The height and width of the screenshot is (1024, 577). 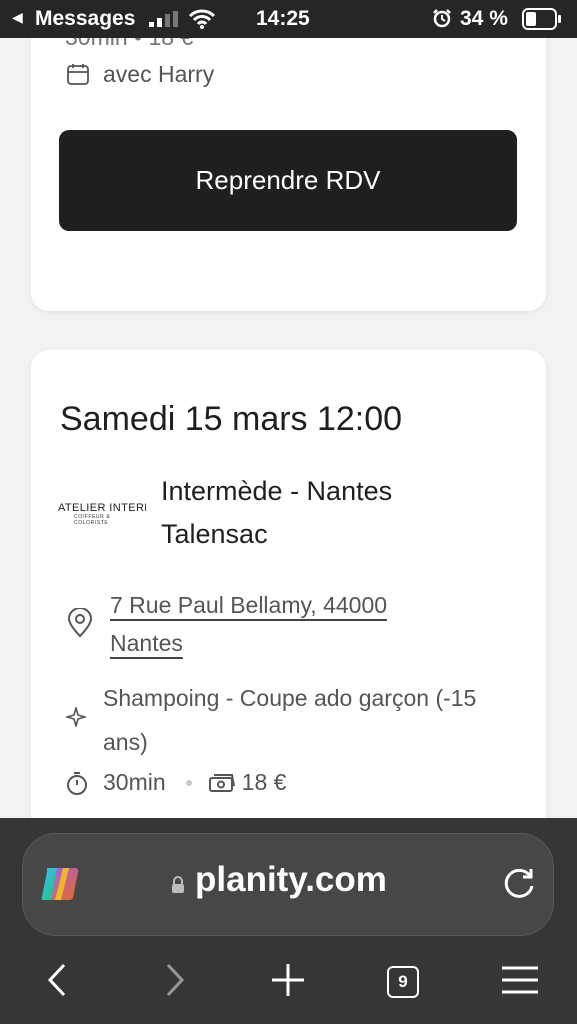 What do you see at coordinates (541, 19) in the screenshot?
I see `battery-icon` at bounding box center [541, 19].